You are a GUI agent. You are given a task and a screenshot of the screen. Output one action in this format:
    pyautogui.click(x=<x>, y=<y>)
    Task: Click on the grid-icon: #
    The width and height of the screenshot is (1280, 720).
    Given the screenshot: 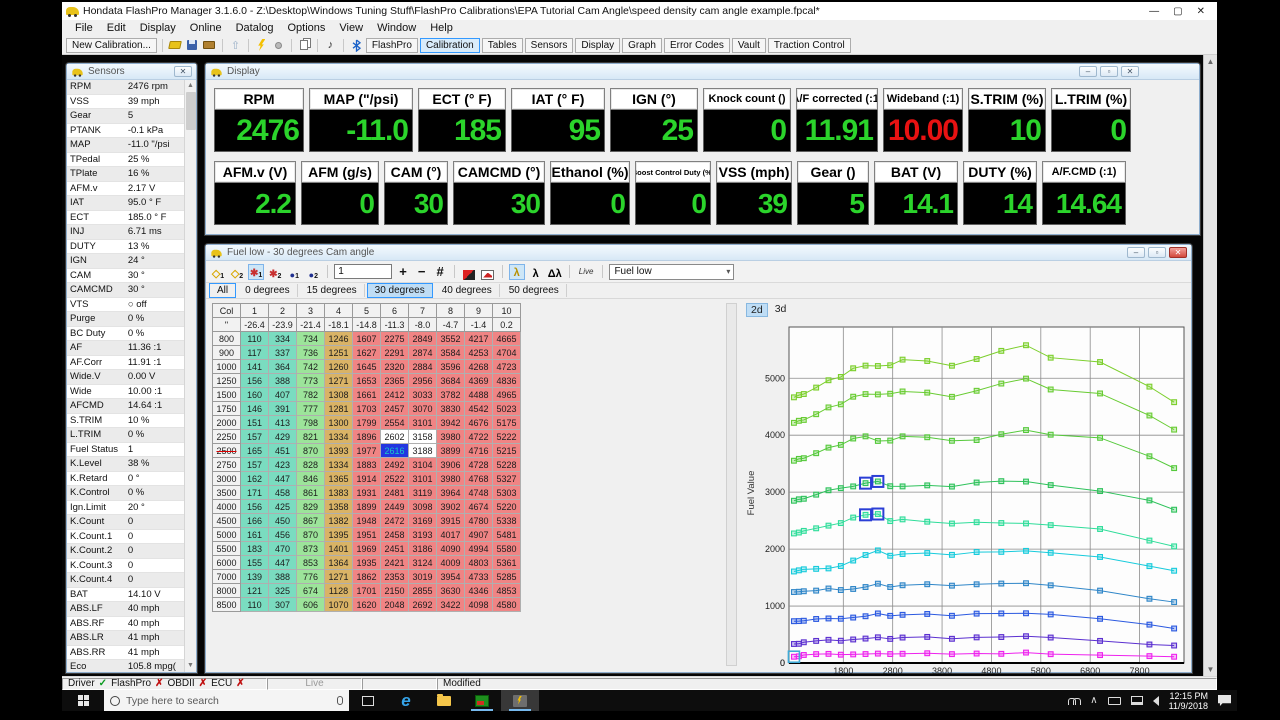 What is the action you would take?
    pyautogui.click(x=439, y=271)
    